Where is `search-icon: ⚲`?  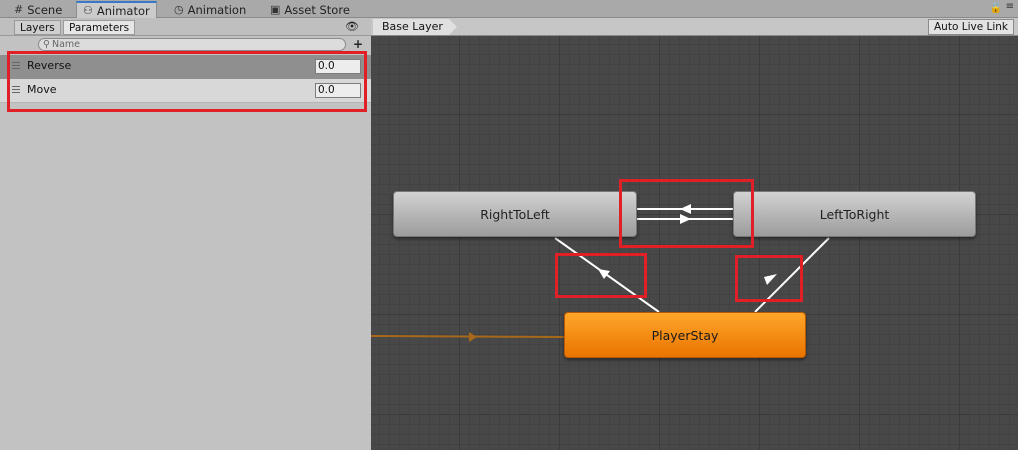 search-icon: ⚲ is located at coordinates (46, 44).